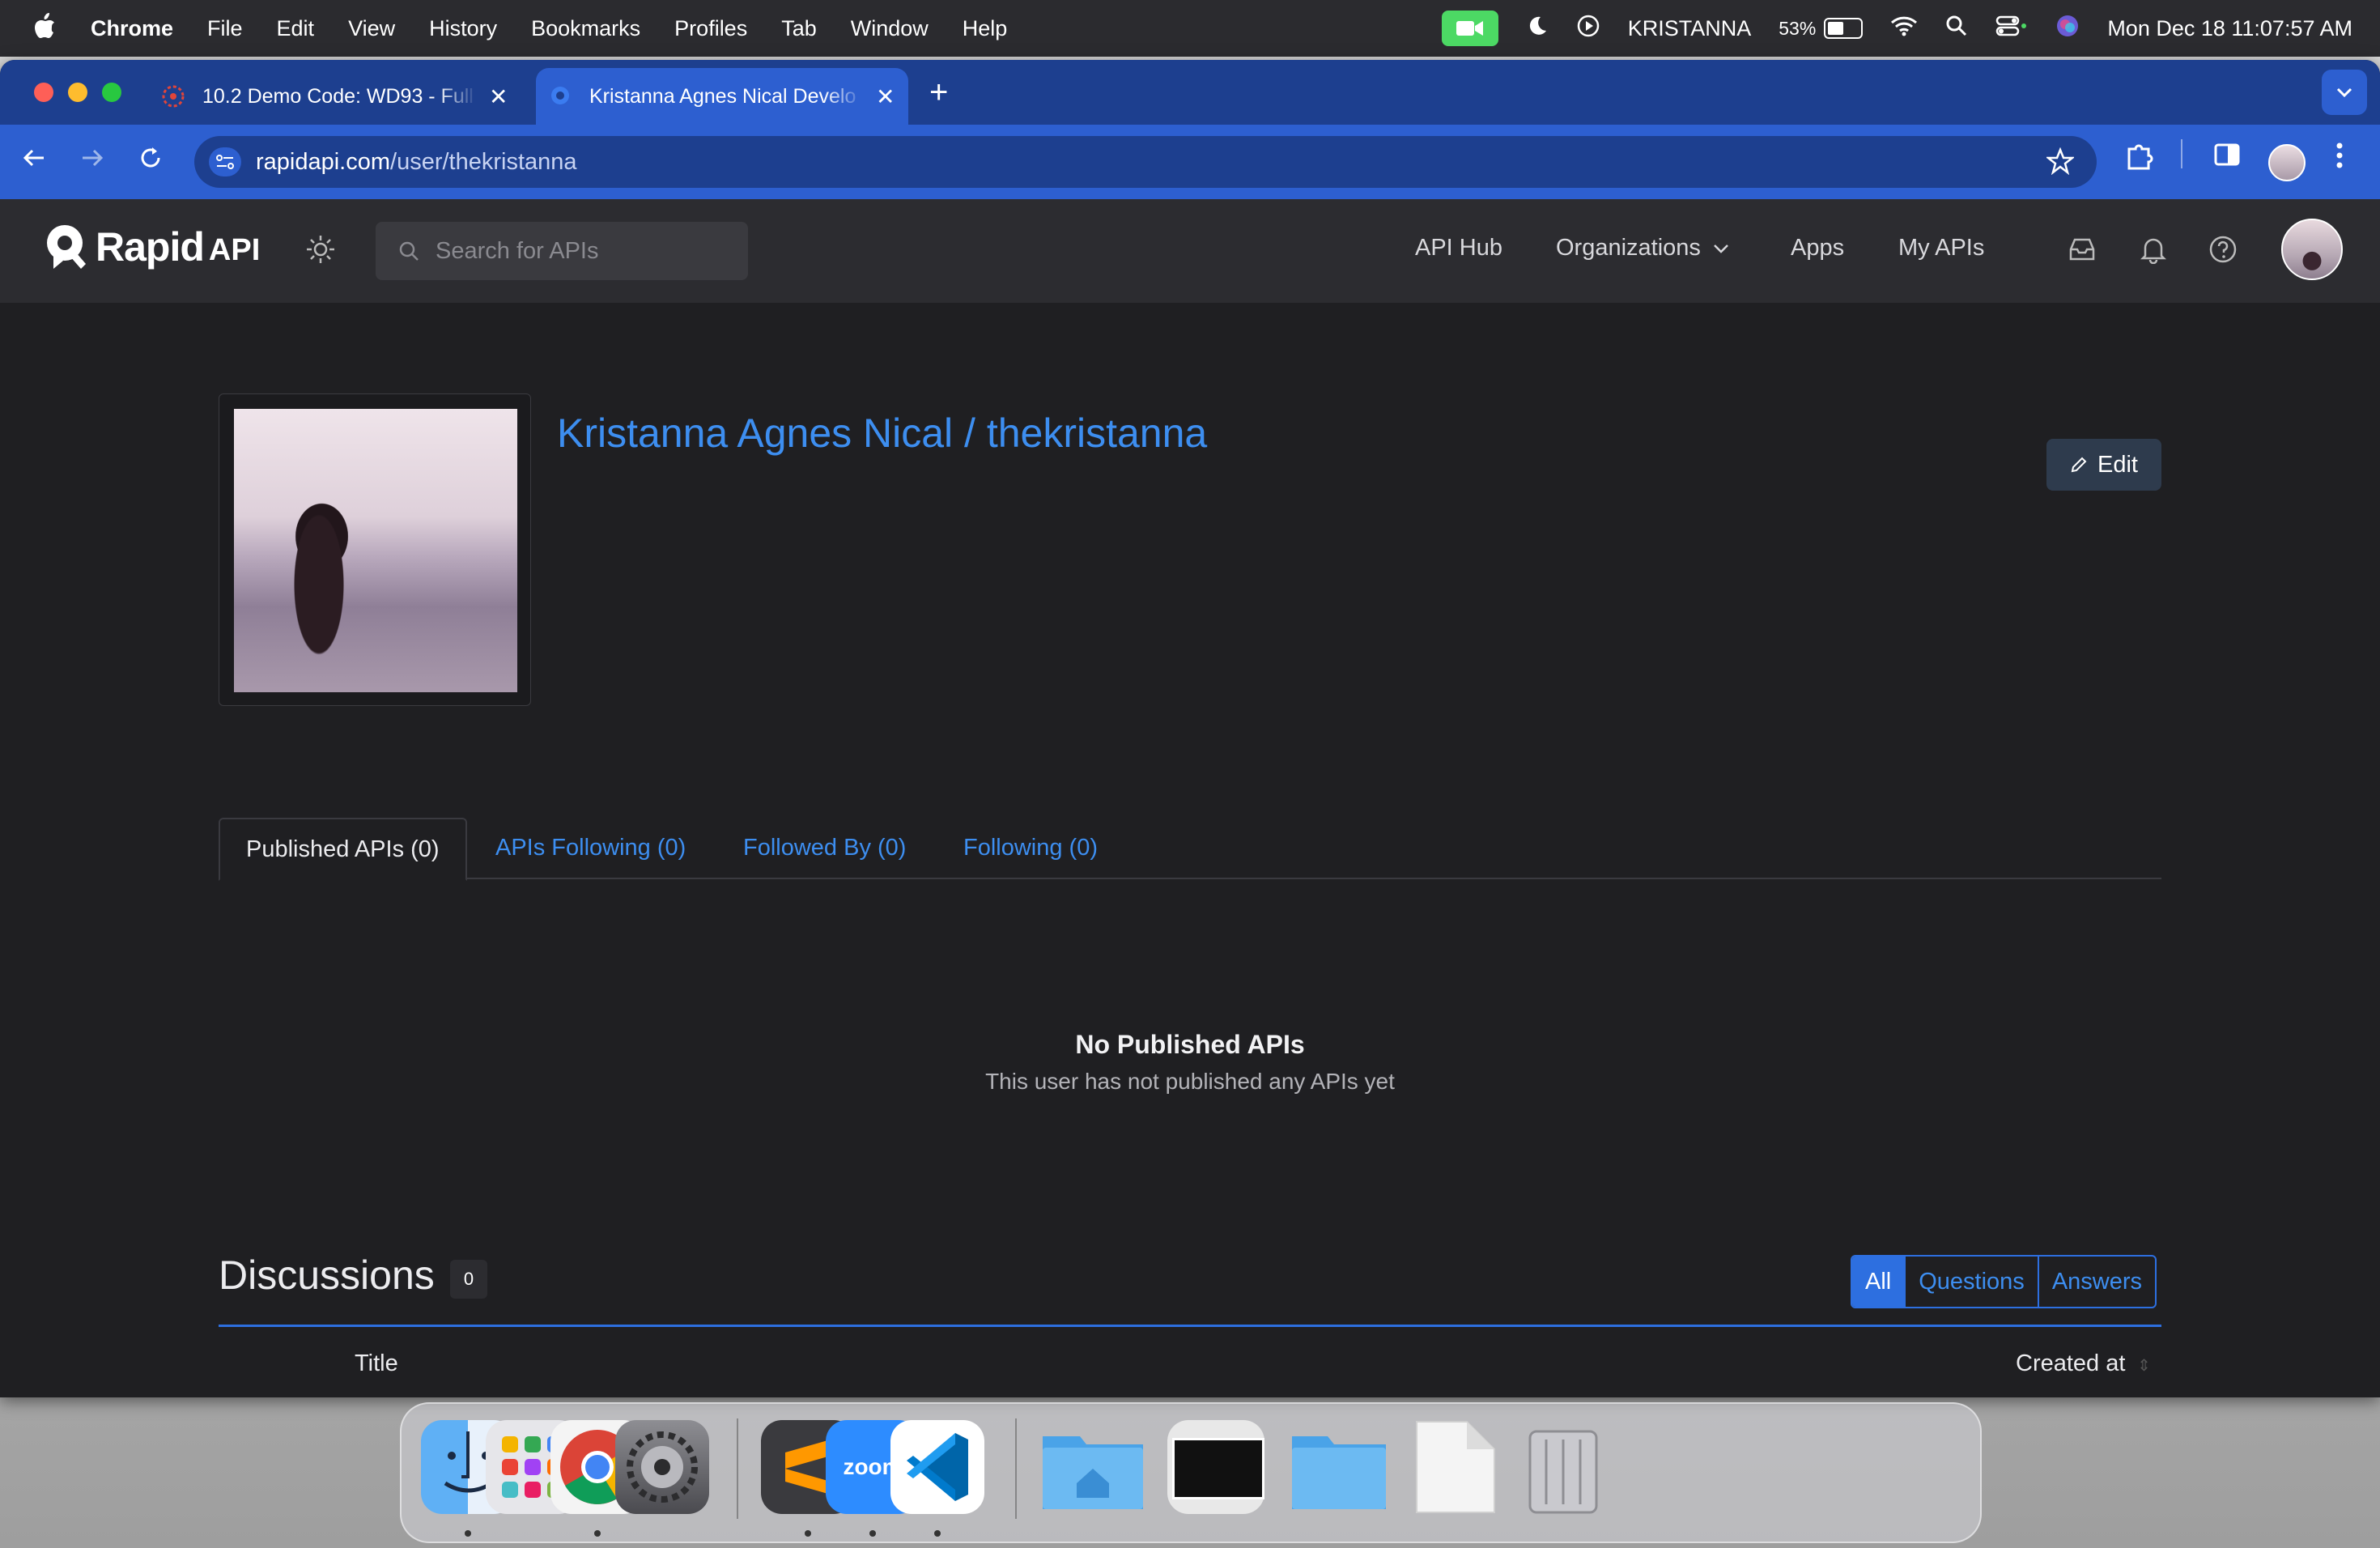 The image size is (2380, 1548). I want to click on control-center-icon, so click(2012, 29).